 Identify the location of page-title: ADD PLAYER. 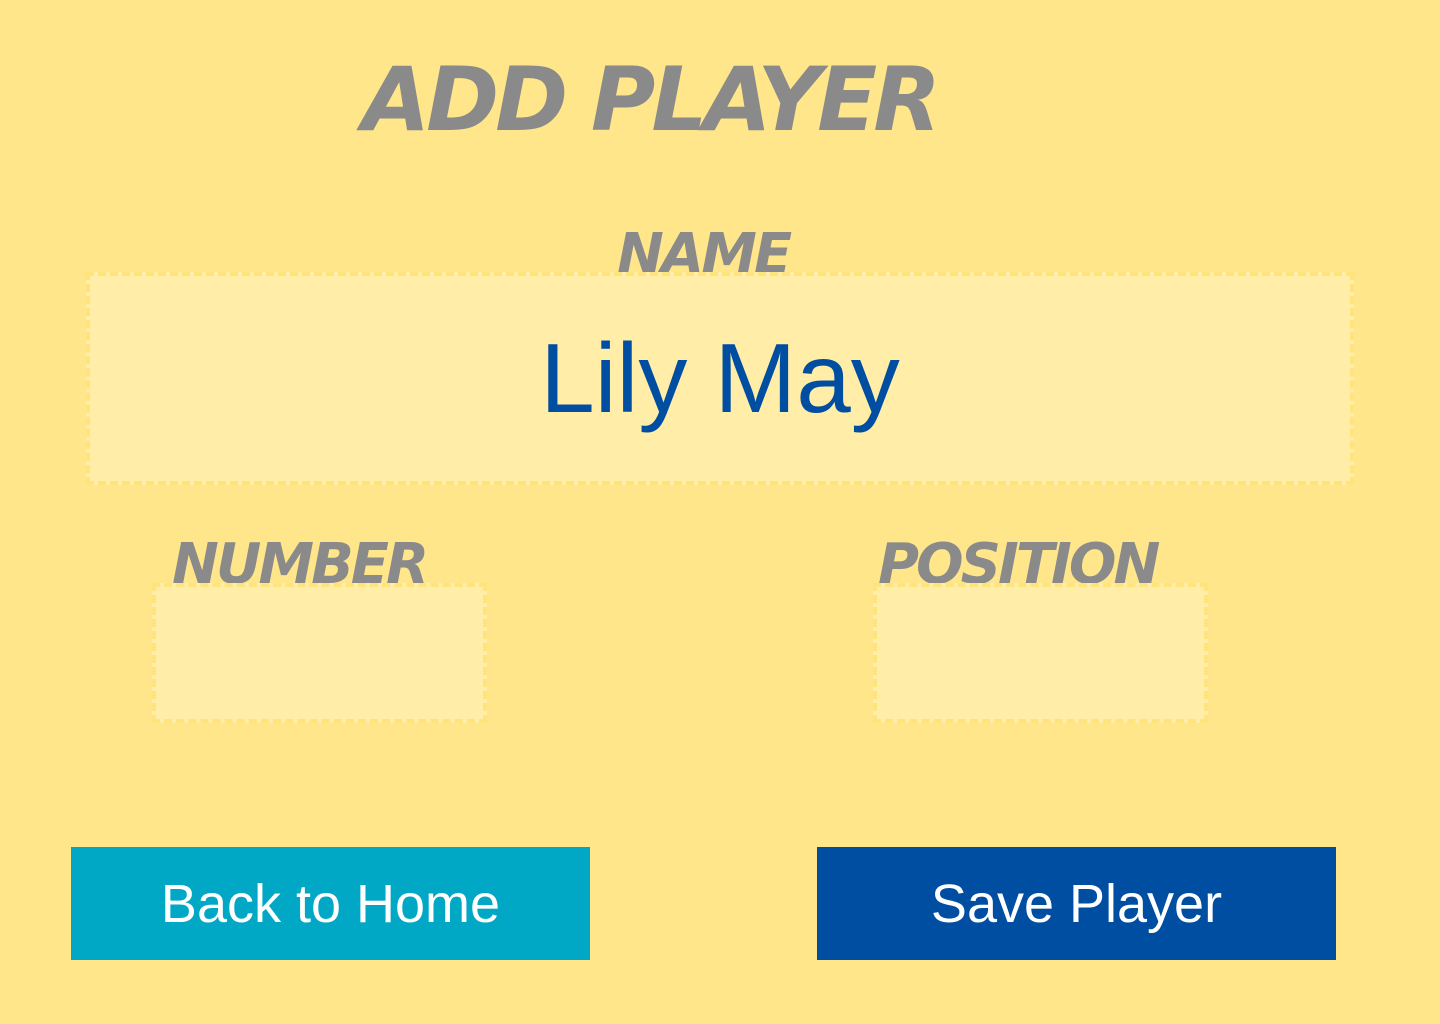
(651, 99).